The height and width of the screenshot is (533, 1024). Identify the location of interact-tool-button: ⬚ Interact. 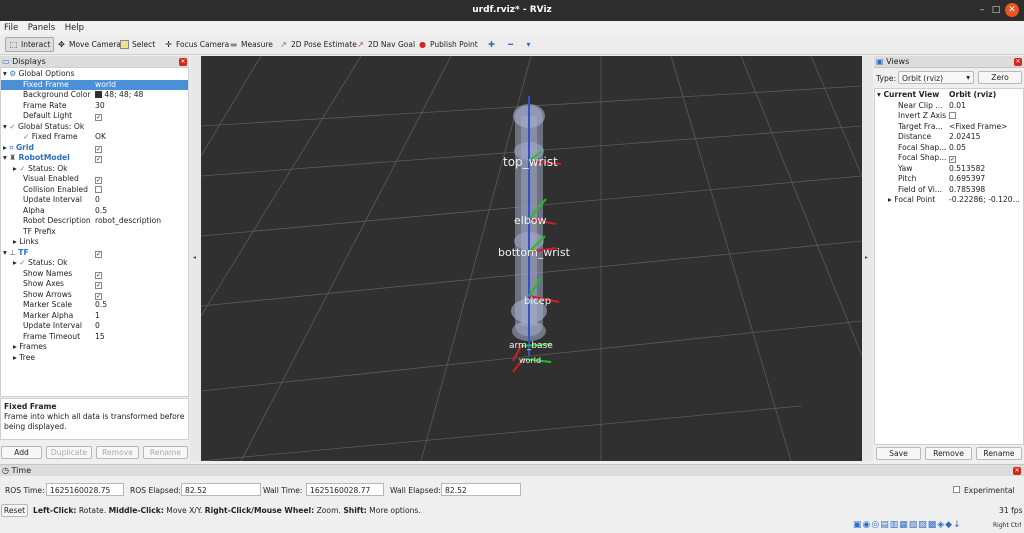
(30, 44).